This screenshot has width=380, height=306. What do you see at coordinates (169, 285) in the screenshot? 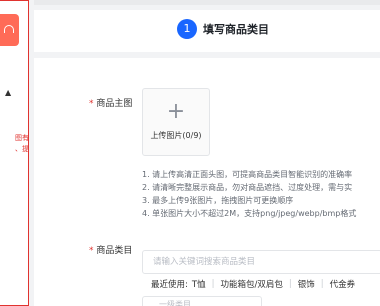
I see `recent-label: 最近使用:` at bounding box center [169, 285].